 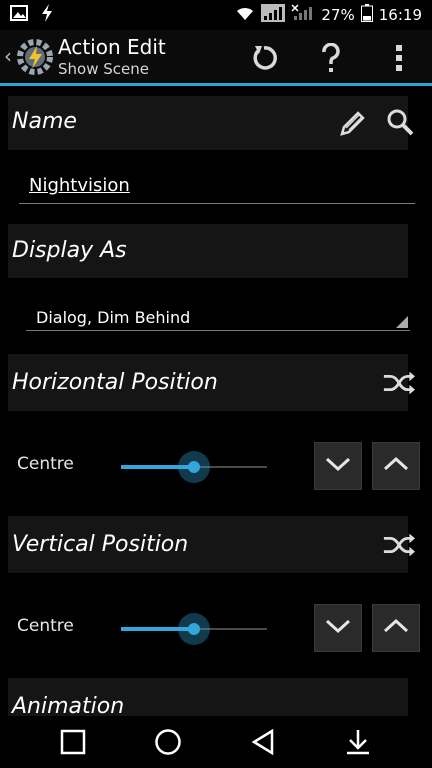 I want to click on action-bar-subtitle: Show Scene, so click(x=103, y=69).